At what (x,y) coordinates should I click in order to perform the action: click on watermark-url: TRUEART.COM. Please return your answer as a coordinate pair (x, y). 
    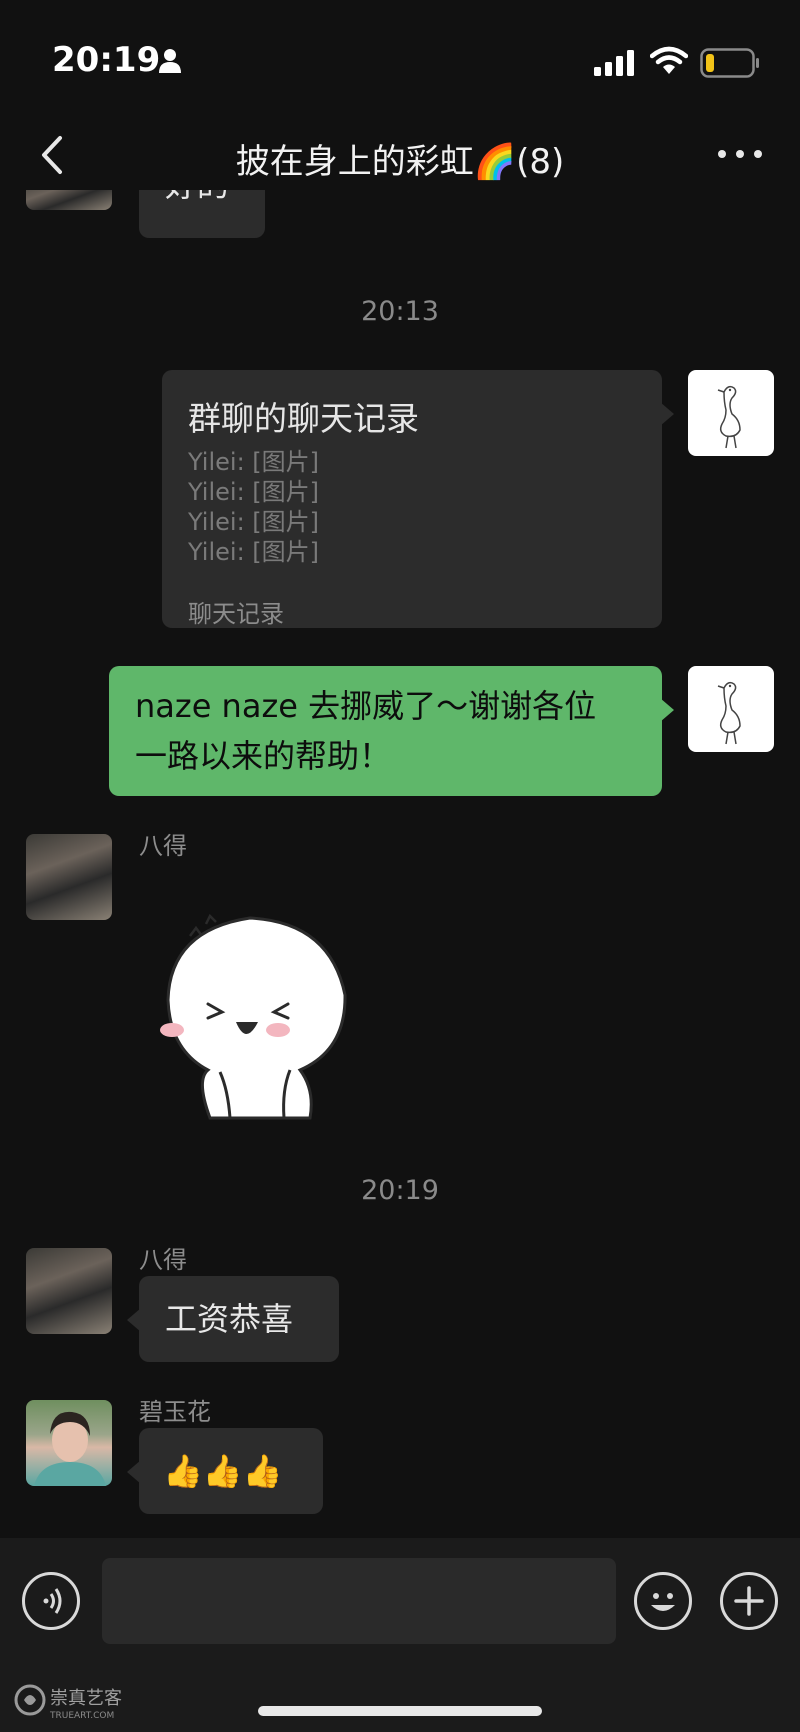
    Looking at the image, I should click on (81, 1716).